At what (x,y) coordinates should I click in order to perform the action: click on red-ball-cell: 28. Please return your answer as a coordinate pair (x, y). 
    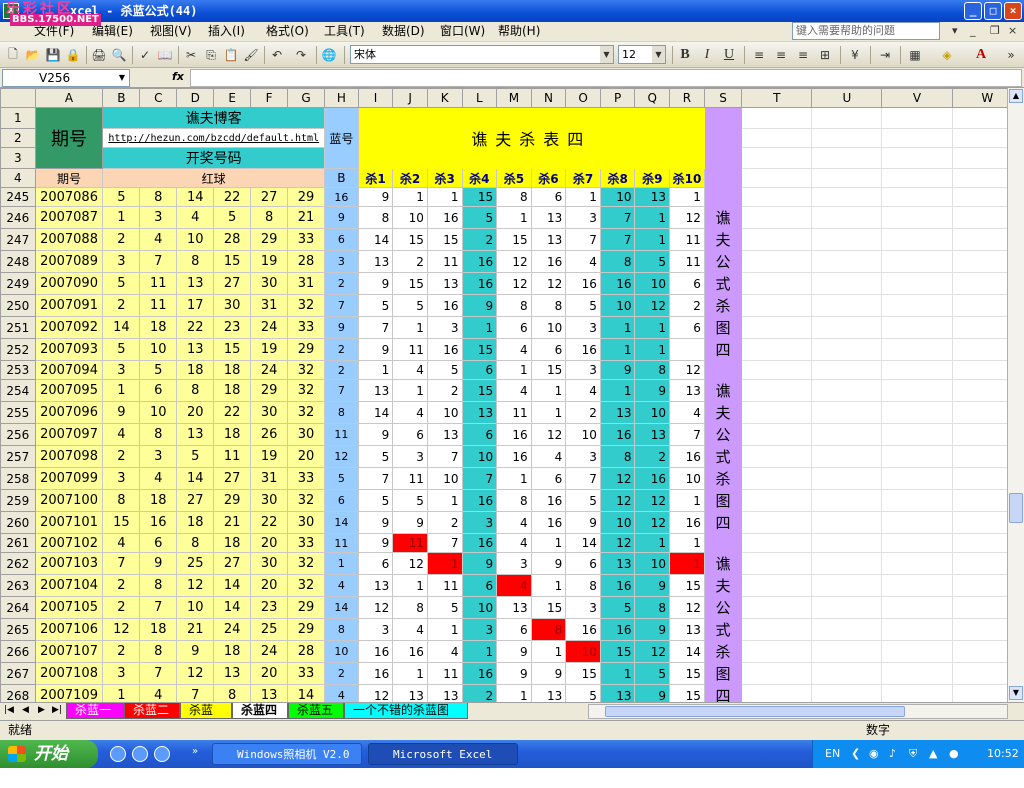
    Looking at the image, I should click on (232, 239).